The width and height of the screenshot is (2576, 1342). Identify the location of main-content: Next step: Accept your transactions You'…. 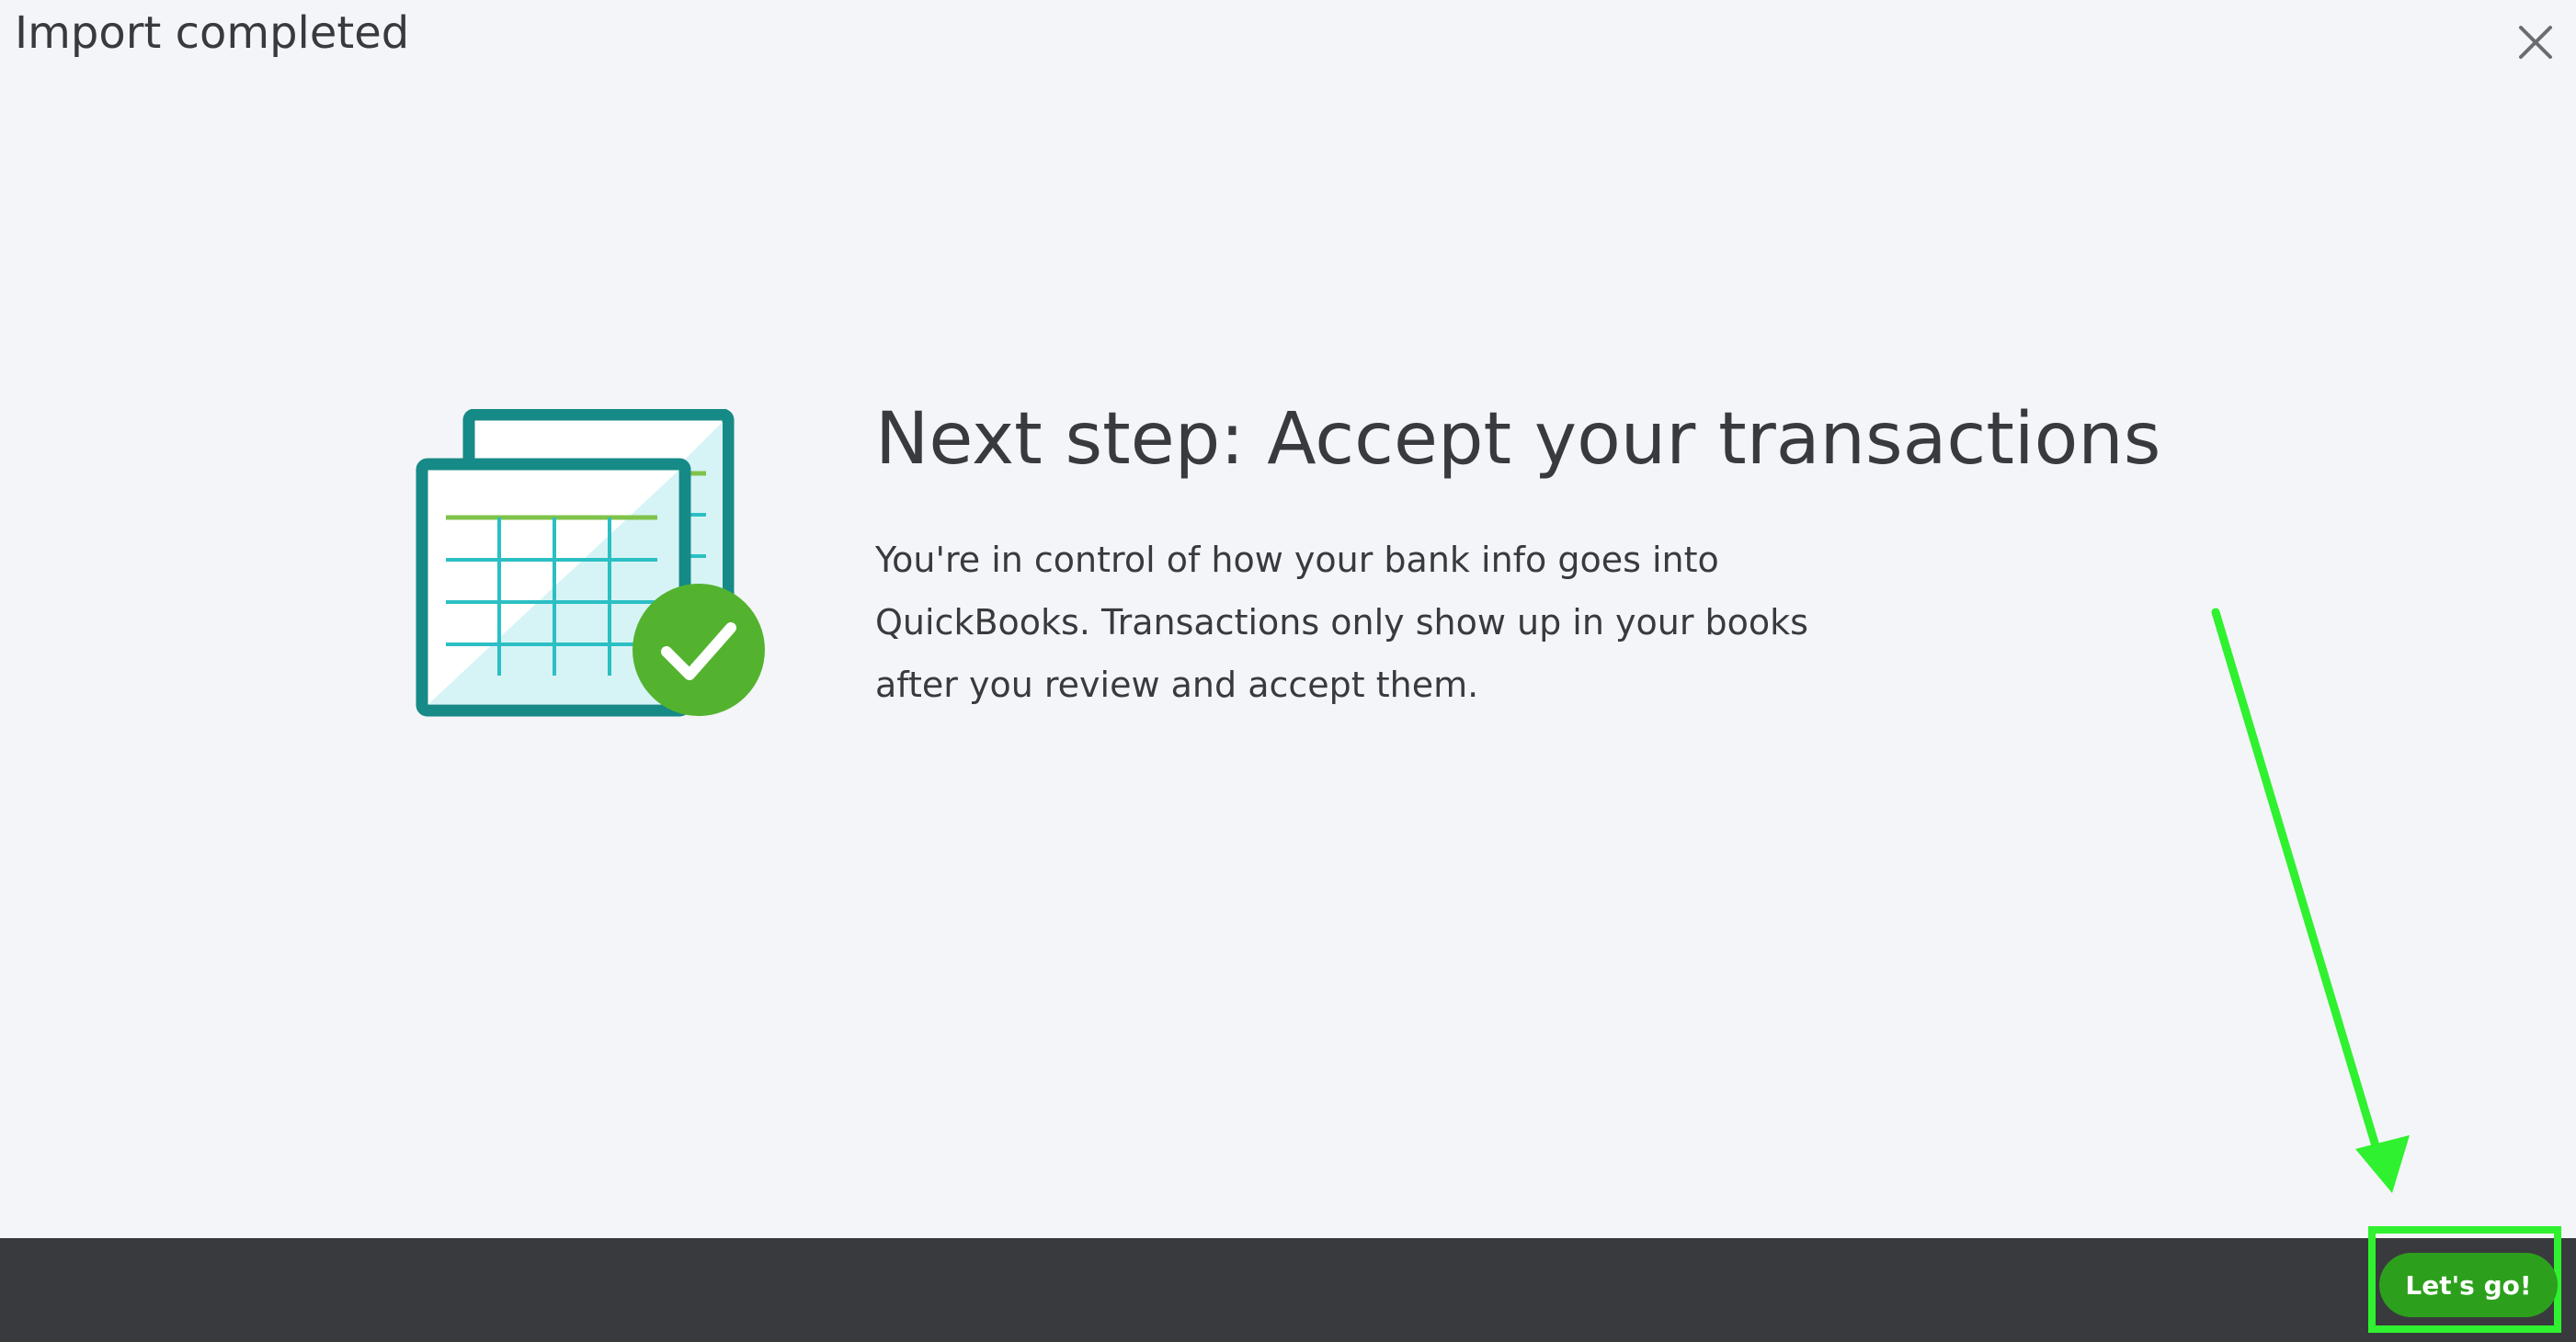
(1564, 553).